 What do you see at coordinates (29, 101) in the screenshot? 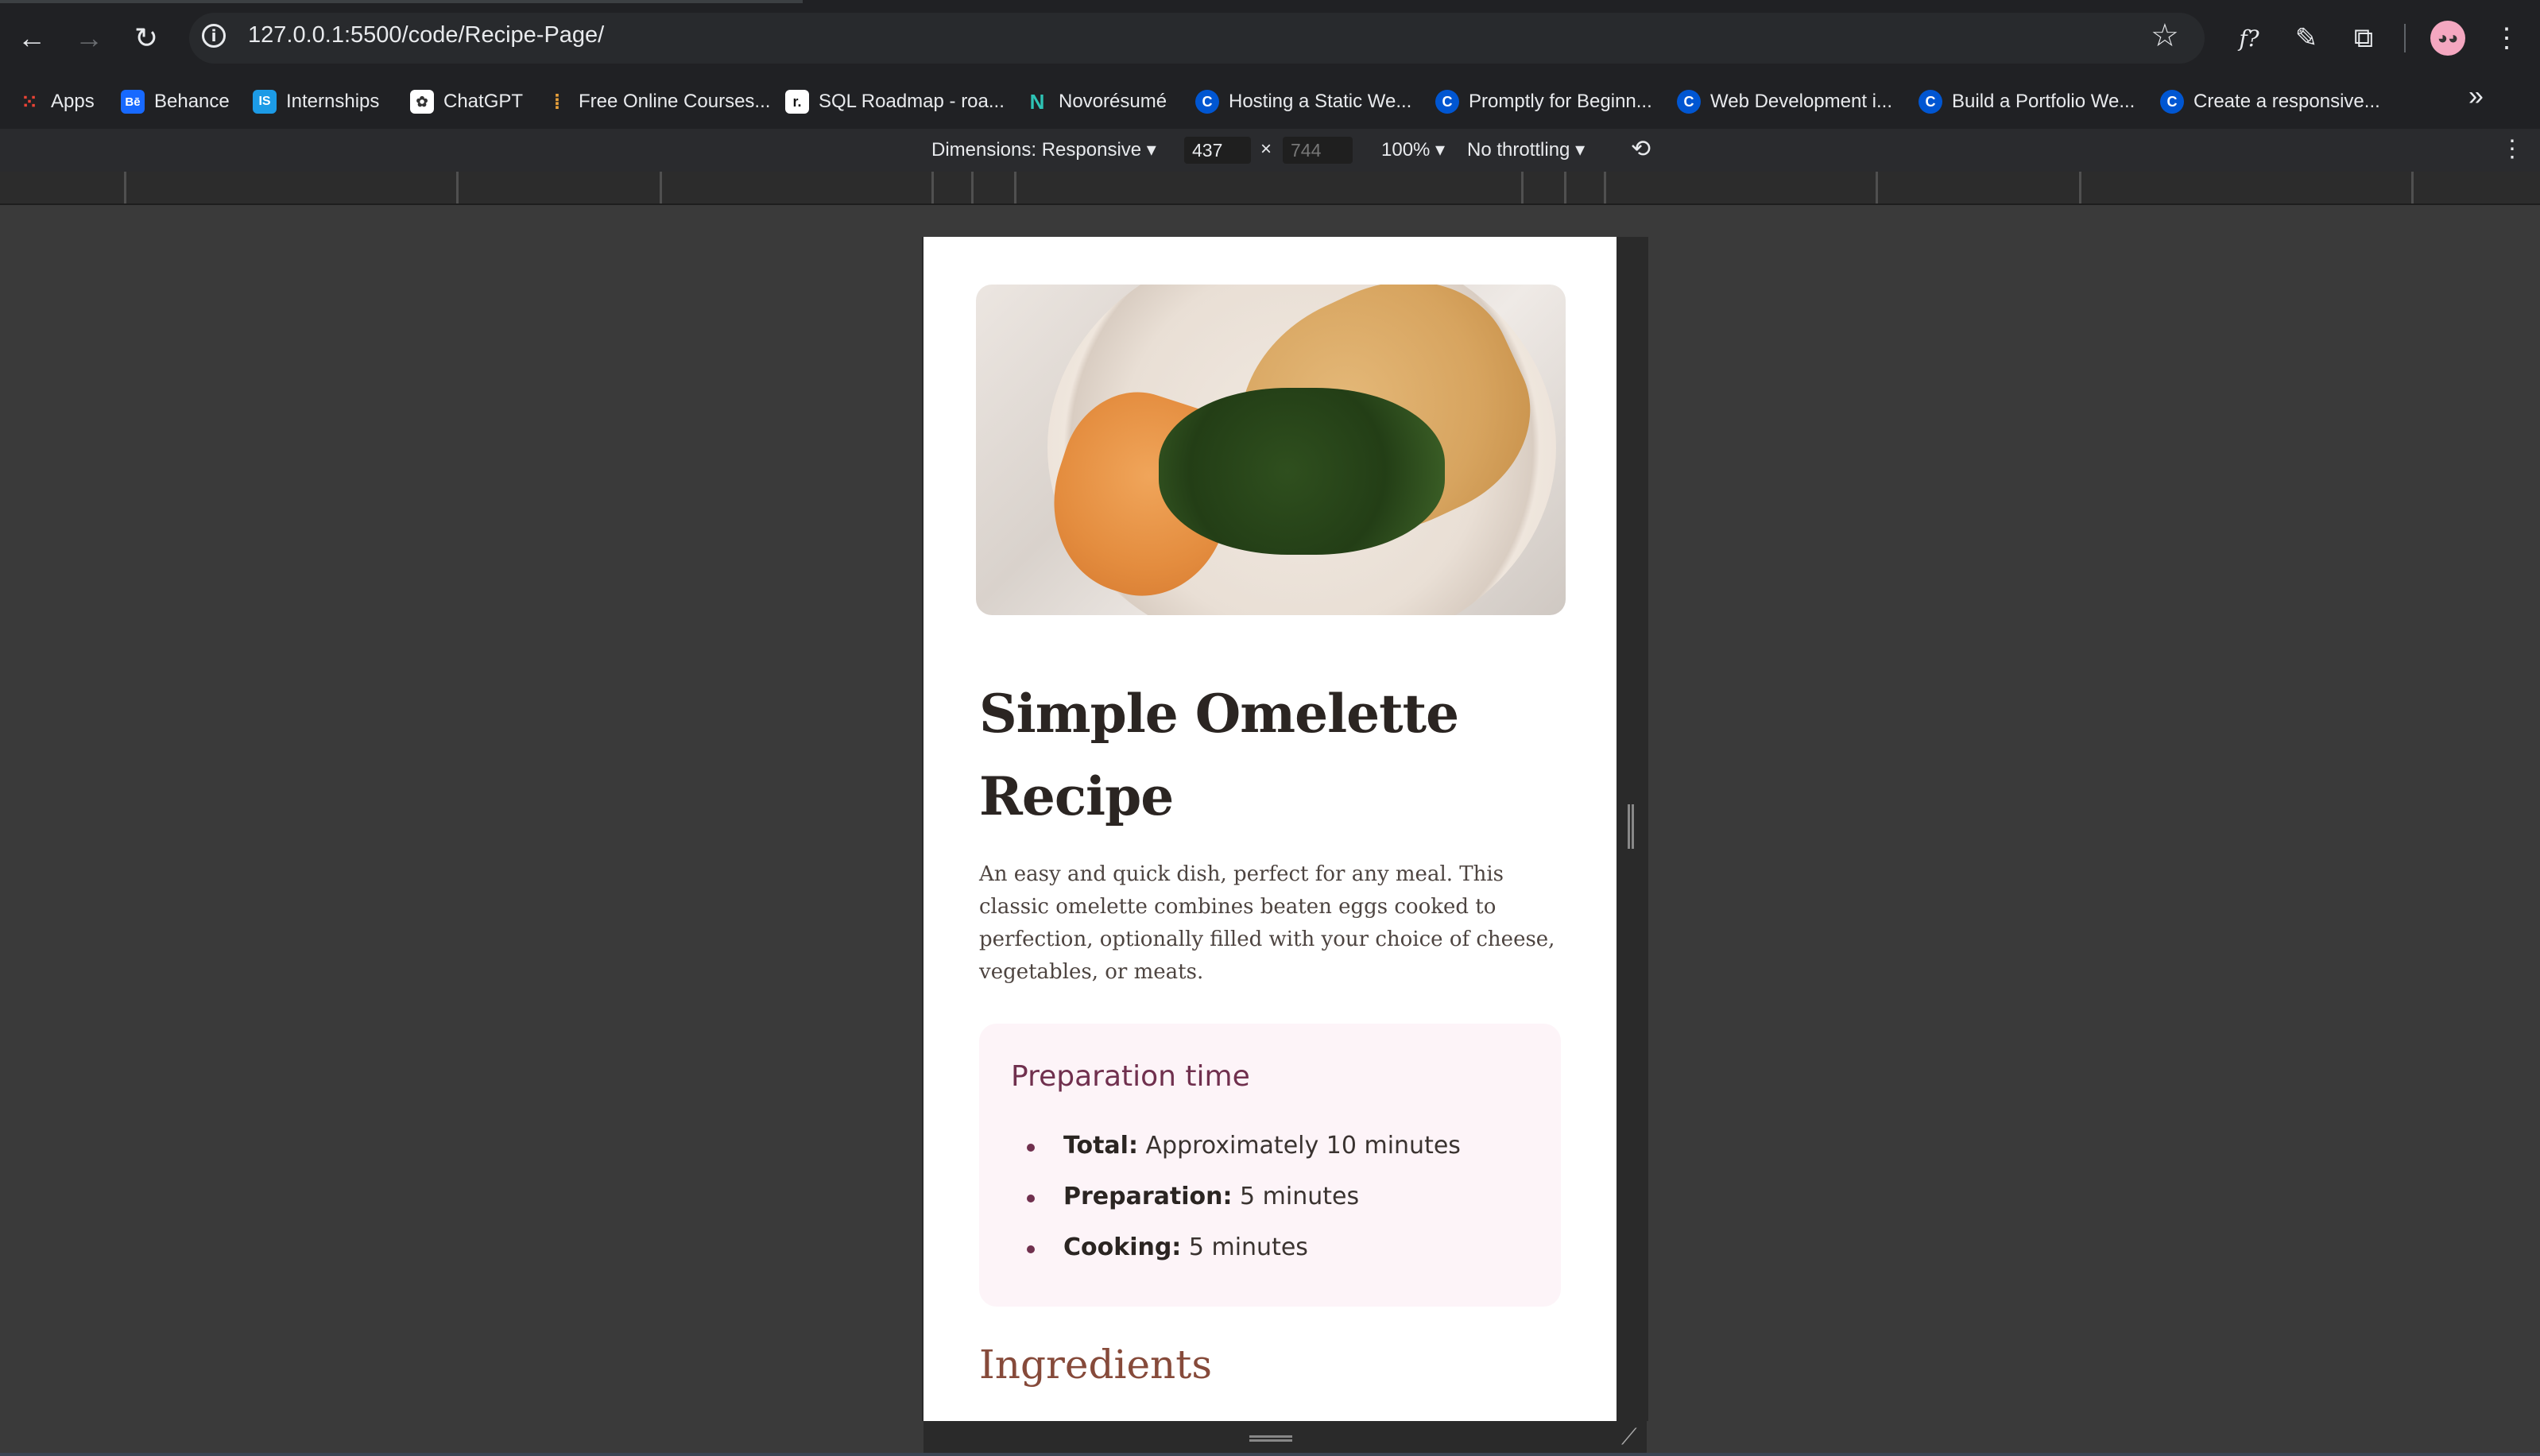
I see `apps-grid-icon: ⁙` at bounding box center [29, 101].